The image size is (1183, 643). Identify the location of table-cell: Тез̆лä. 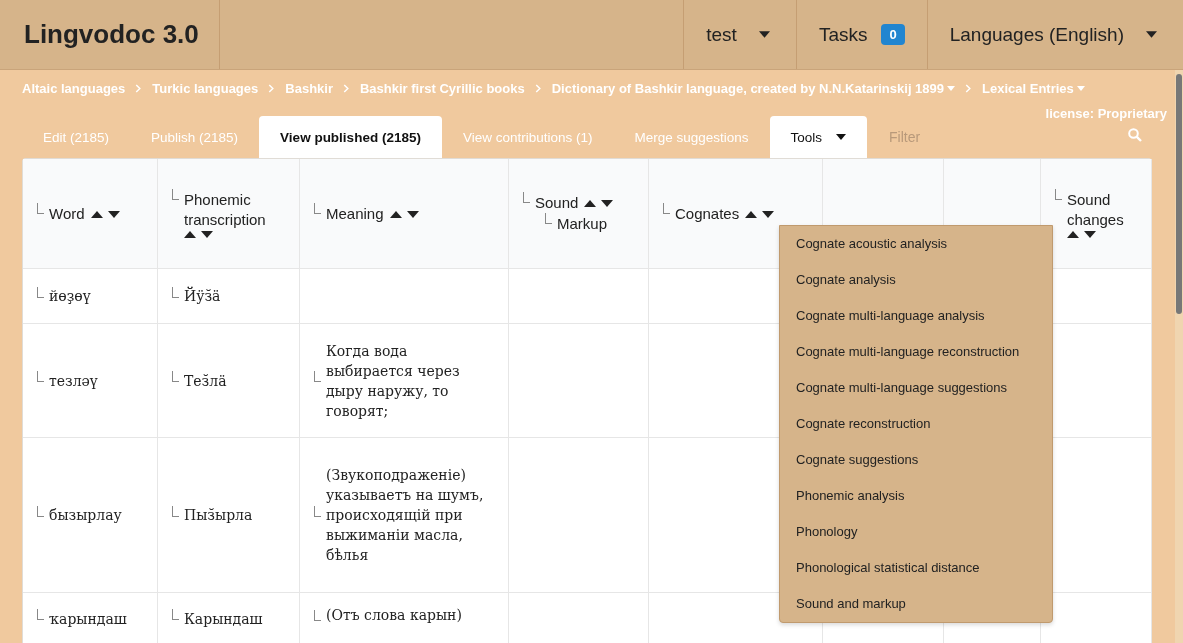
(229, 381).